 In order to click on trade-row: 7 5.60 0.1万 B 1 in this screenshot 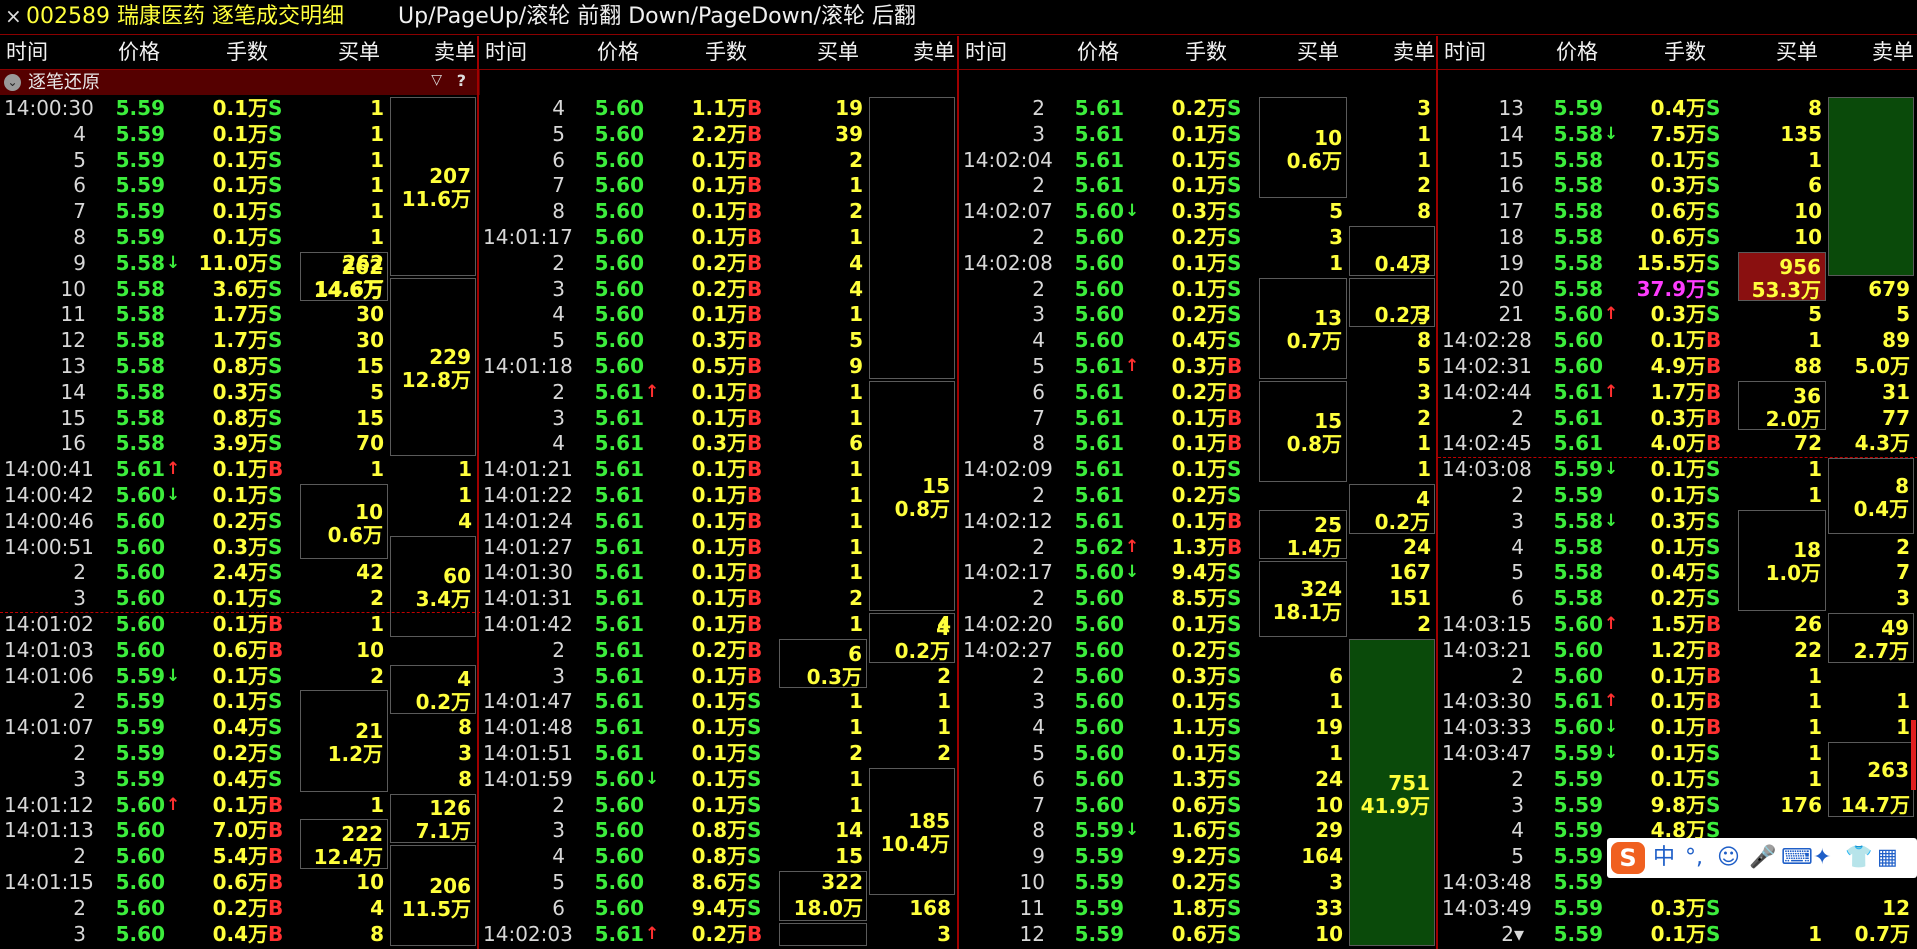, I will do `click(719, 185)`.